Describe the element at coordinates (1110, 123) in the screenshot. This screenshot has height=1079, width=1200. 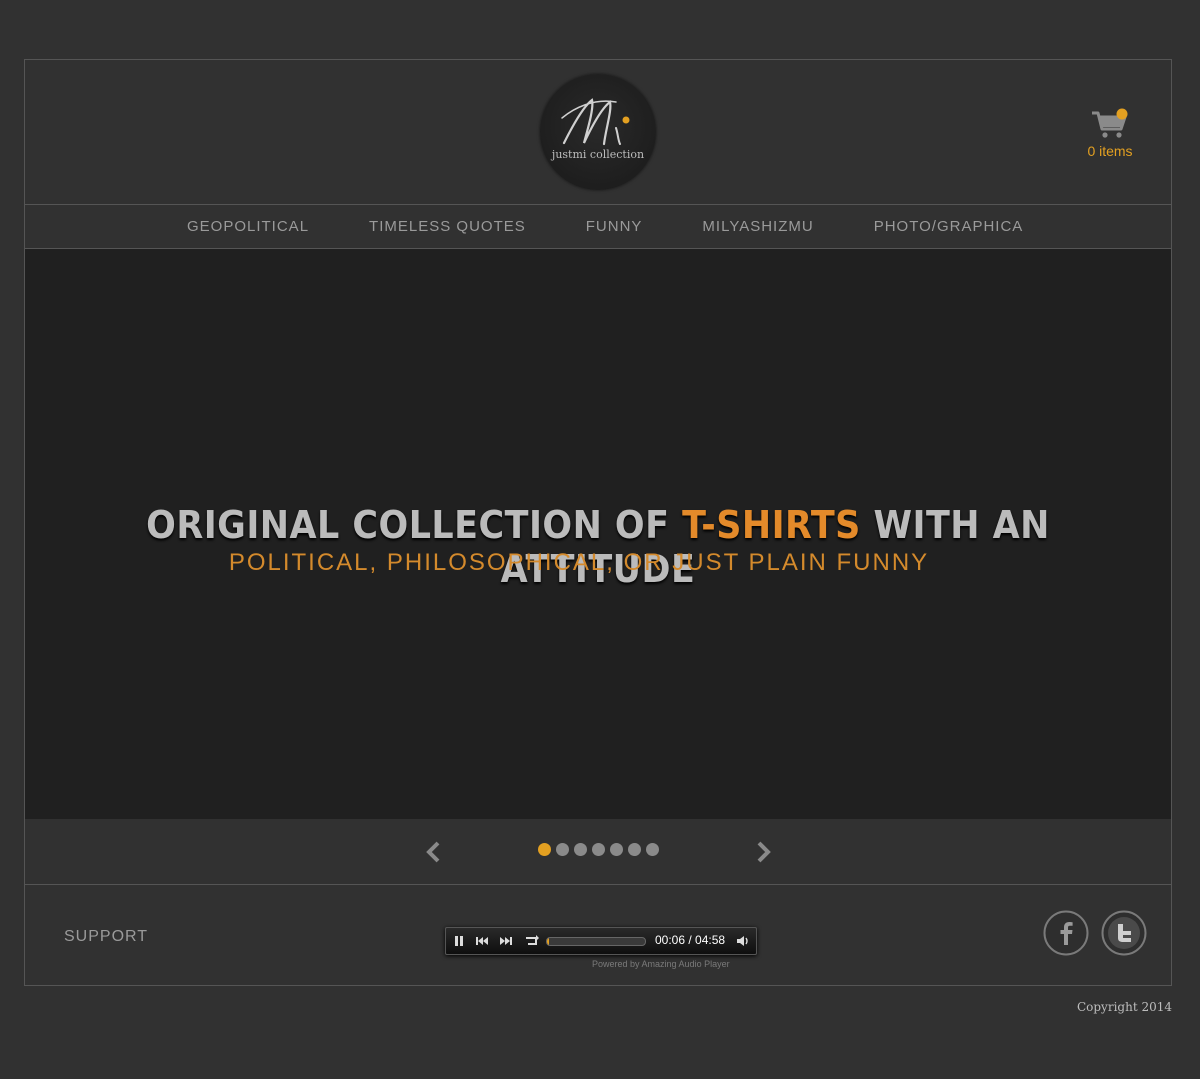
I see `cart-icon` at that location.